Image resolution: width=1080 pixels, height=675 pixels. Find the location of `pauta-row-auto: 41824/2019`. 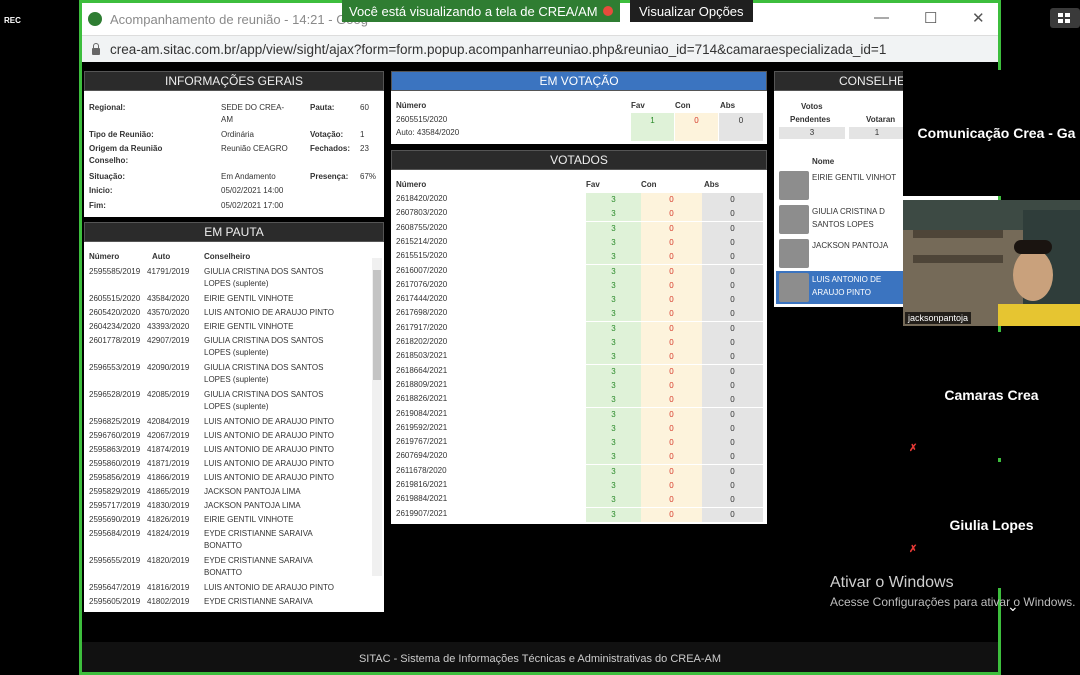

pauta-row-auto: 41824/2019 is located at coordinates (168, 533).